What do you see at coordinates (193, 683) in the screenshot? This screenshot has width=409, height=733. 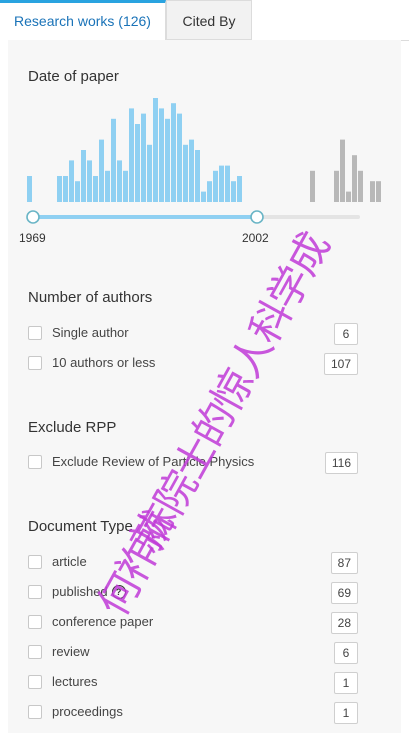 I see `filter-option-lectures: lectures 1` at bounding box center [193, 683].